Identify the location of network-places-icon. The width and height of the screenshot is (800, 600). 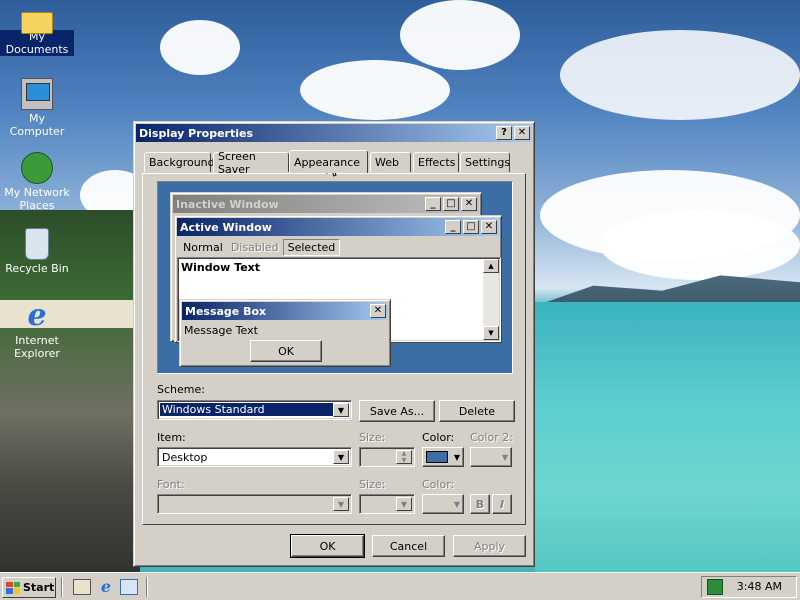
(37, 168).